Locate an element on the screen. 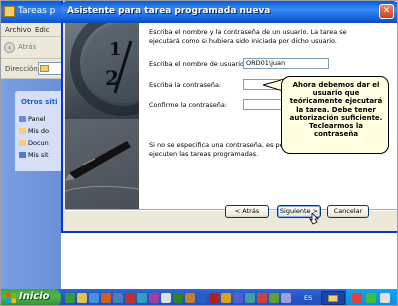 Image resolution: width=398 pixels, height=306 pixels. place-item-mis-sitios: Mis sit is located at coordinates (34, 155).